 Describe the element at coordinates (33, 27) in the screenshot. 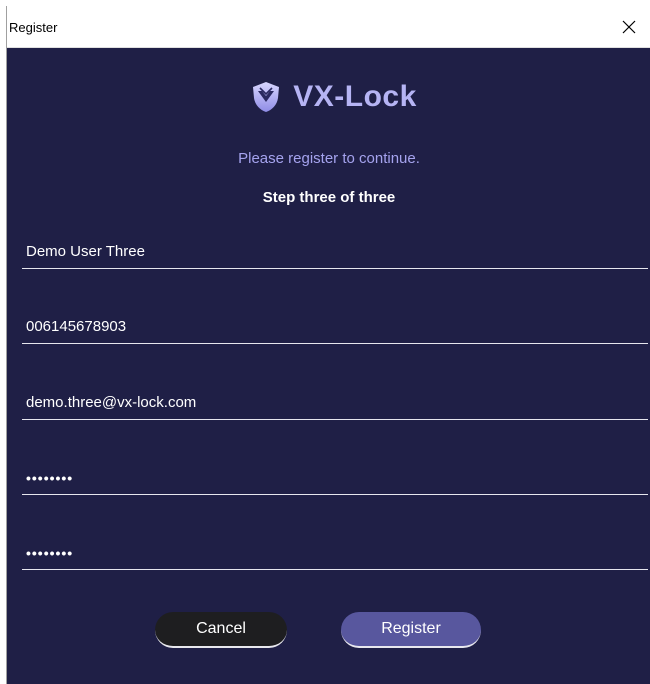

I see `window-title: Register` at that location.